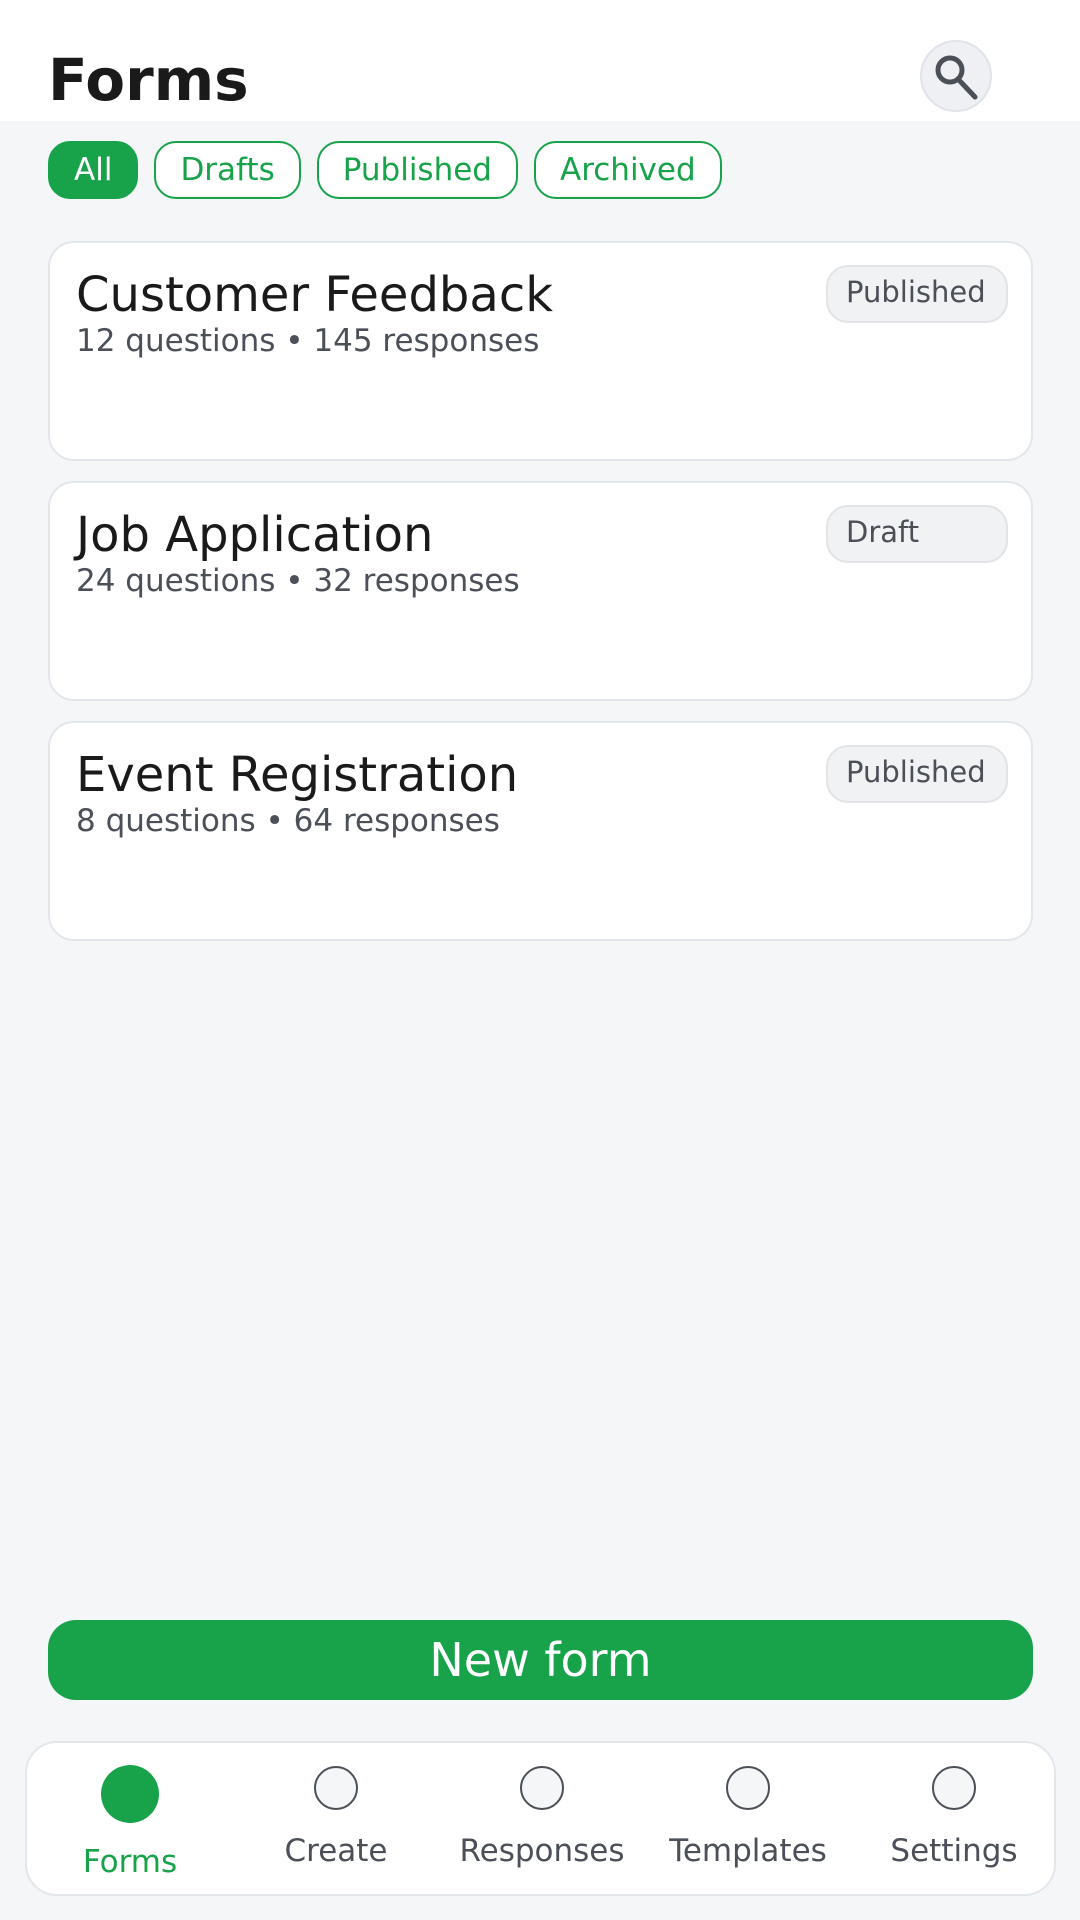 This screenshot has height=1920, width=1080. Describe the element at coordinates (748, 1788) in the screenshot. I see `templates-nav-icon` at that location.